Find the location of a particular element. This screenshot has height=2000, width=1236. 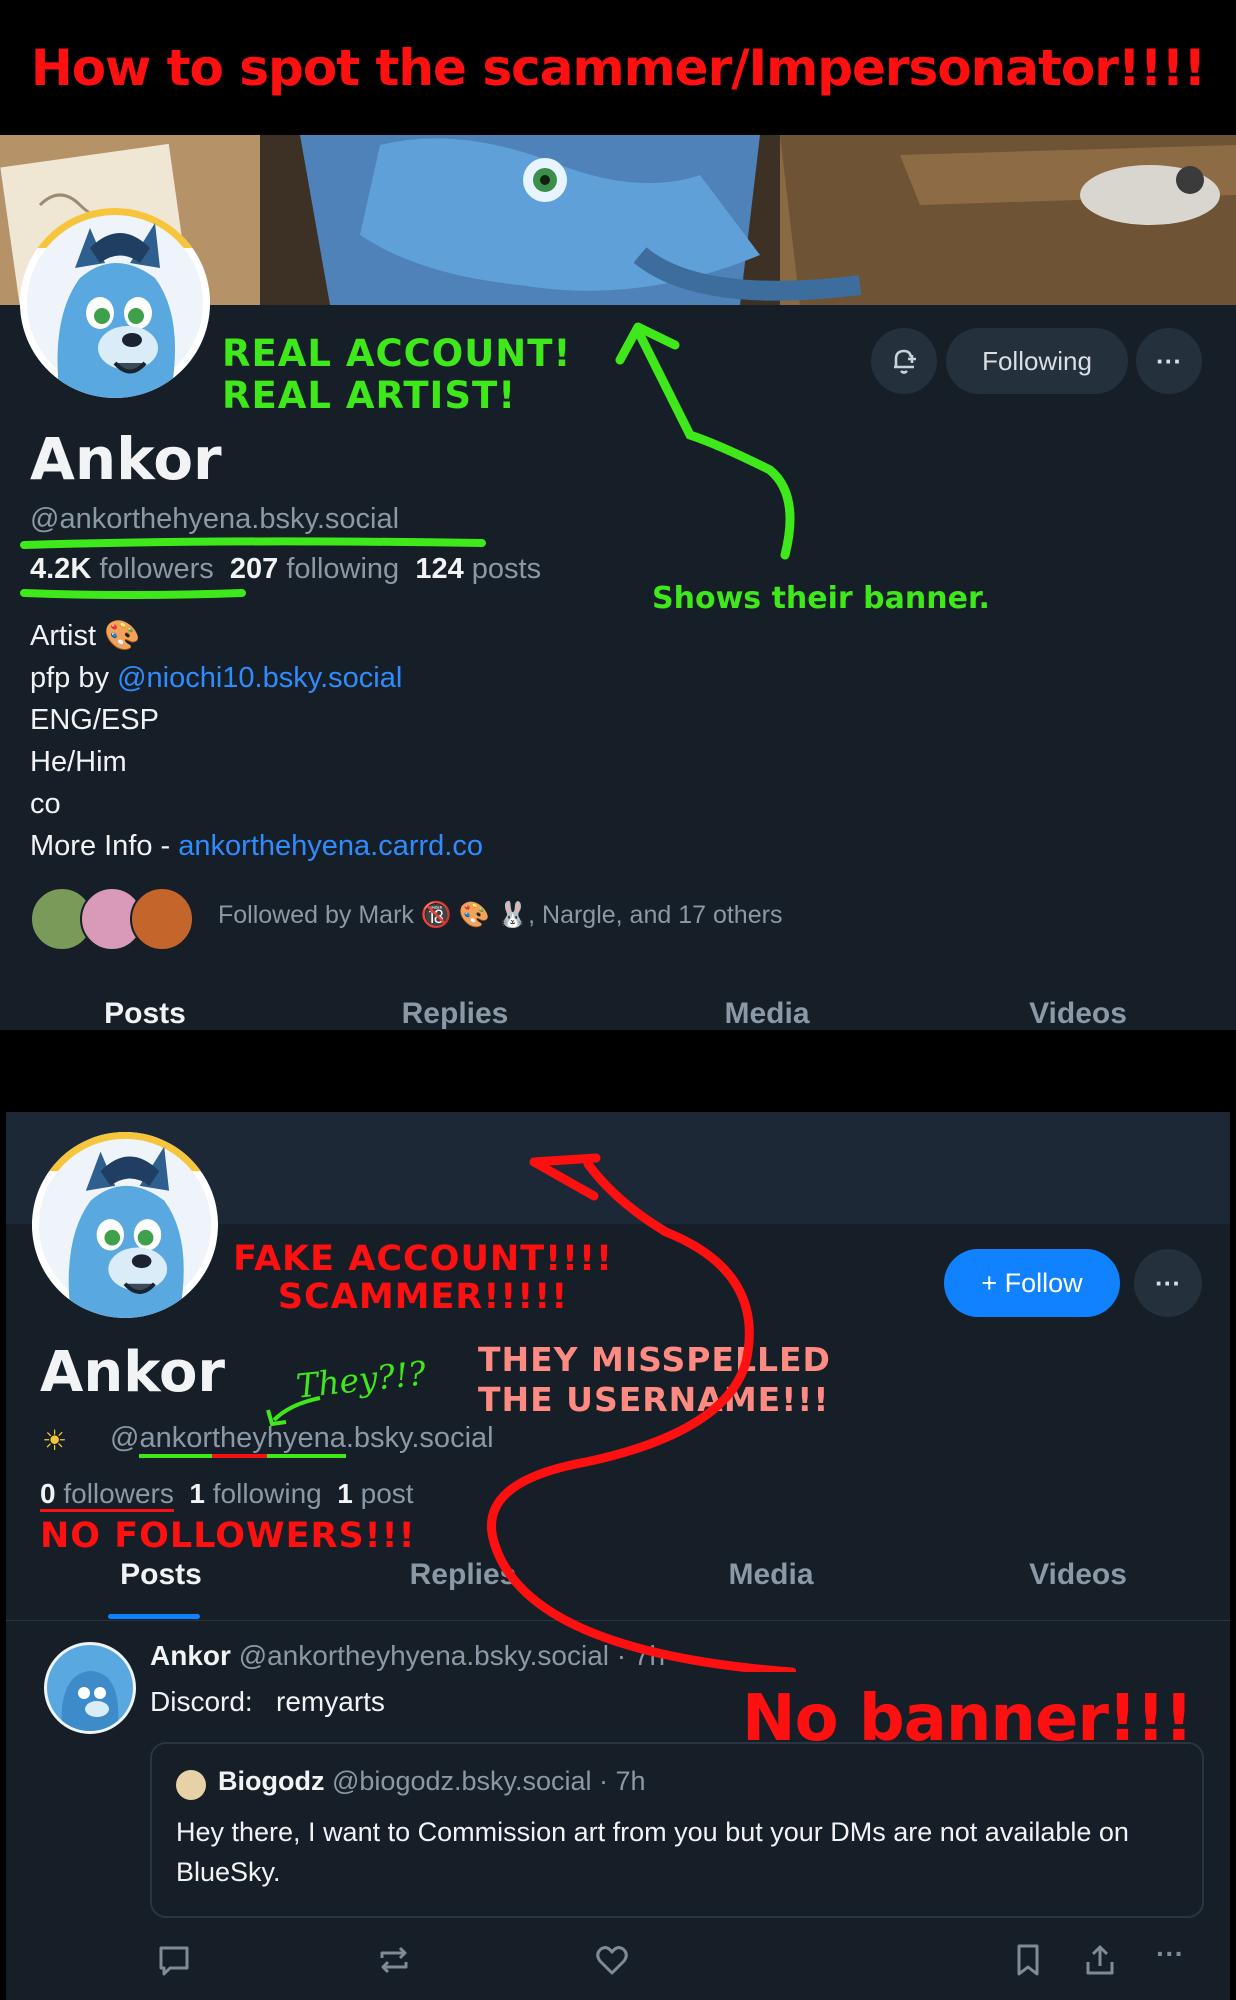

bio-line: He/Him is located at coordinates (78, 762).